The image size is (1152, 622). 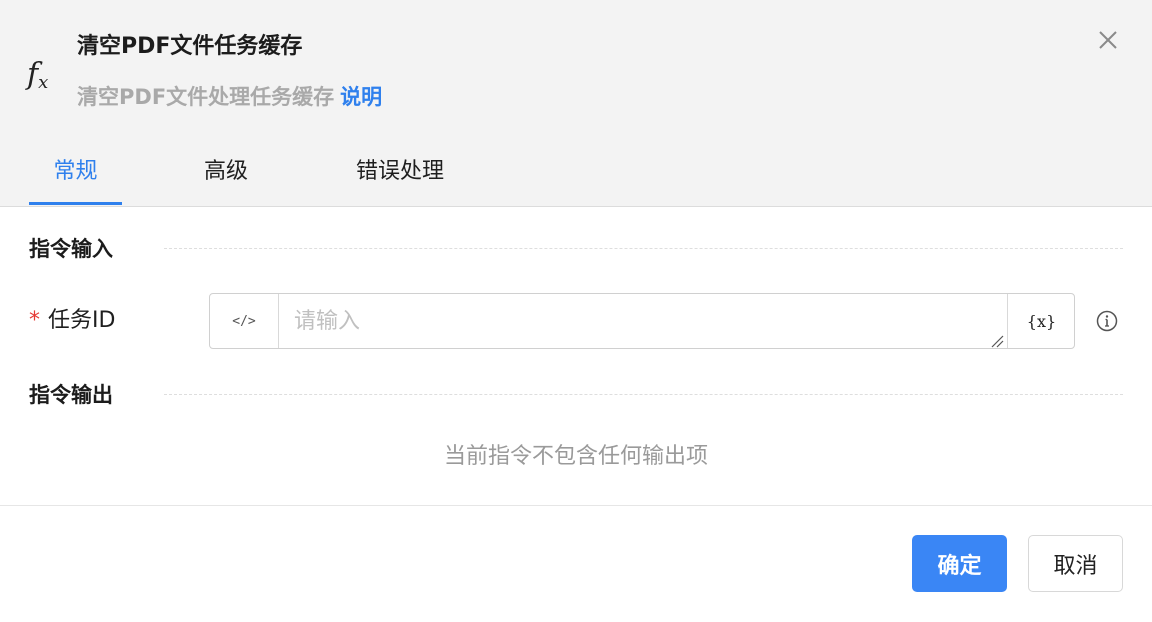 I want to click on subtitle-text: 清空PDF文件处理任务缓存, so click(x=206, y=97).